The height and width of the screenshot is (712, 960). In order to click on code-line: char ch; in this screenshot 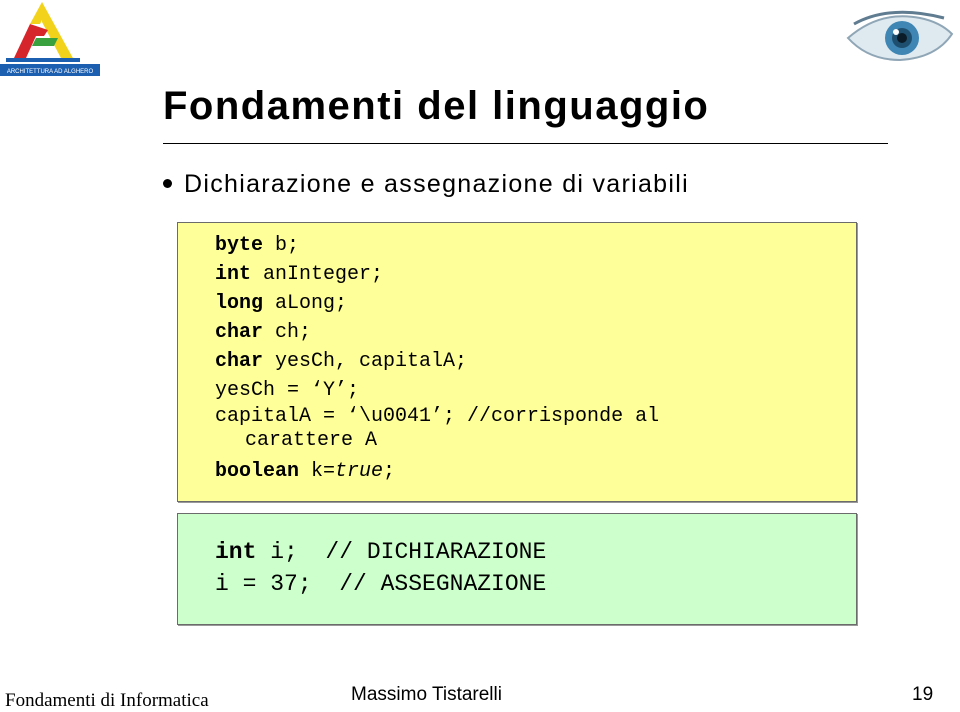, I will do `click(437, 332)`.